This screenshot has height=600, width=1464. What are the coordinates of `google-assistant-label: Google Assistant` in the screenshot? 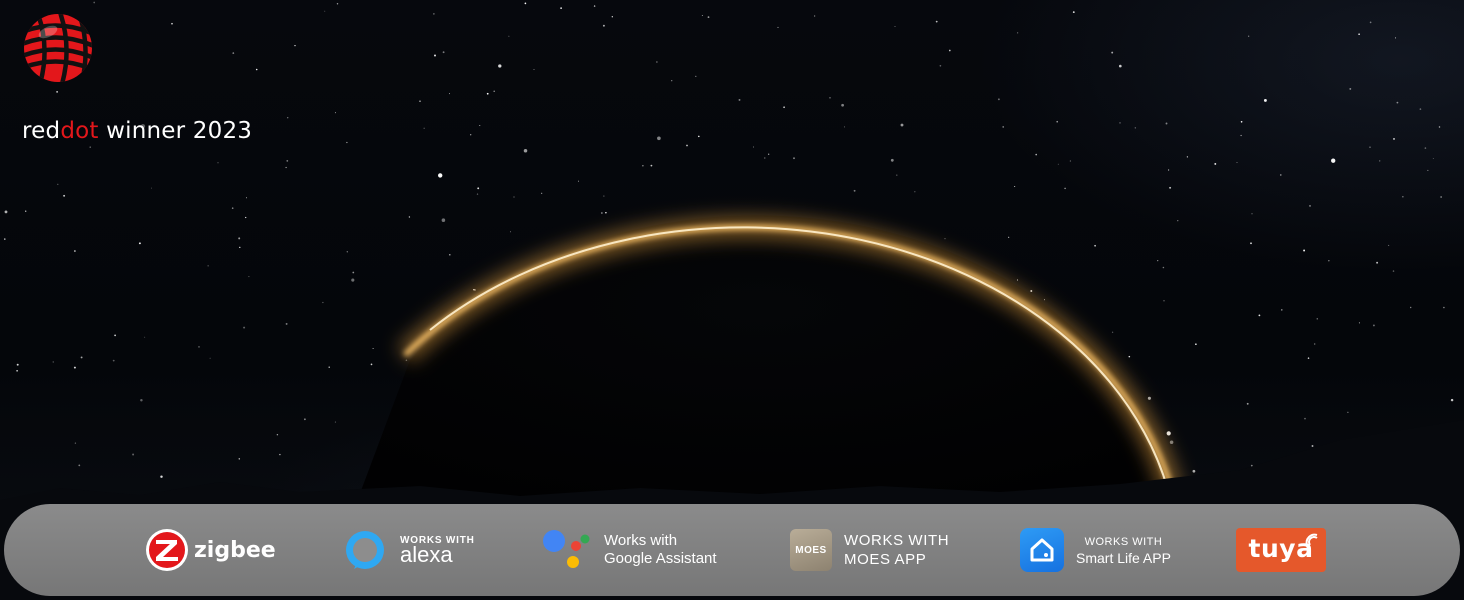 It's located at (660, 558).